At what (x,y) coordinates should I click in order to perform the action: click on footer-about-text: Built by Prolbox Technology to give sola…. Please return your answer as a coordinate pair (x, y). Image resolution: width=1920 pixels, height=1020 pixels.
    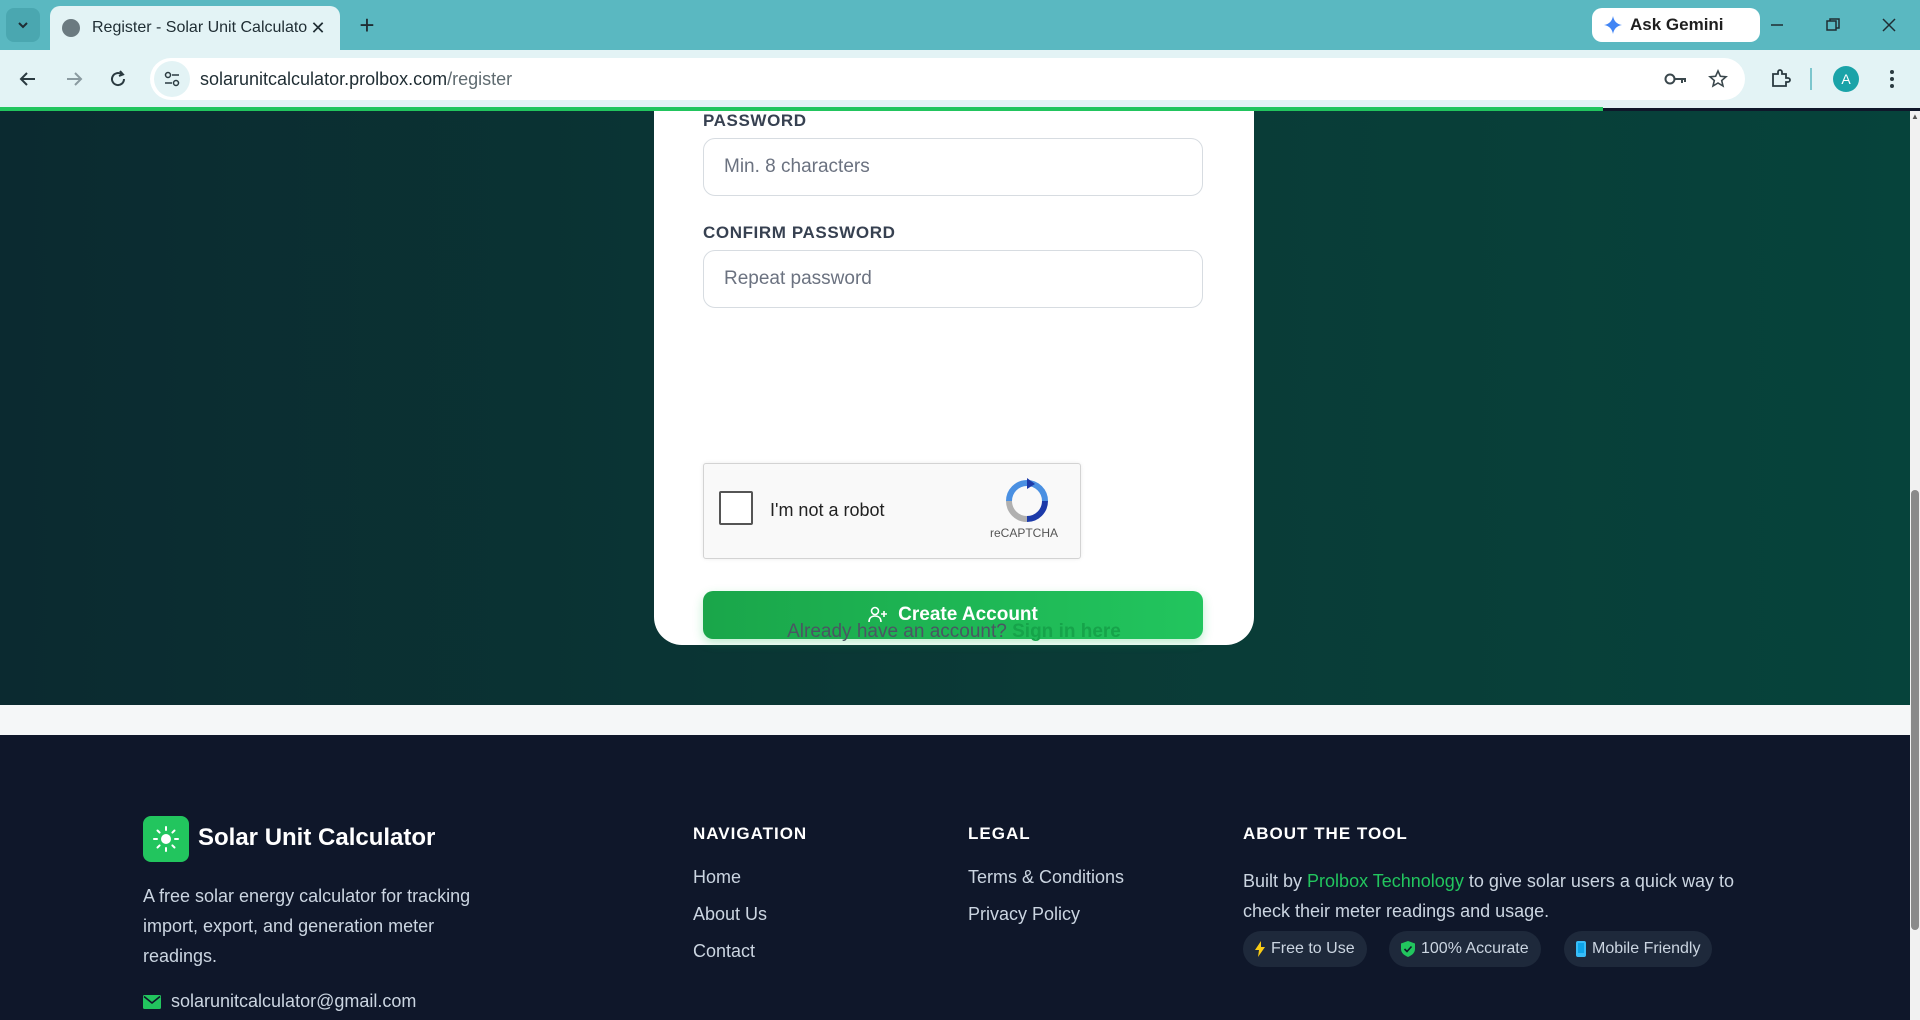
    Looking at the image, I should click on (1488, 896).